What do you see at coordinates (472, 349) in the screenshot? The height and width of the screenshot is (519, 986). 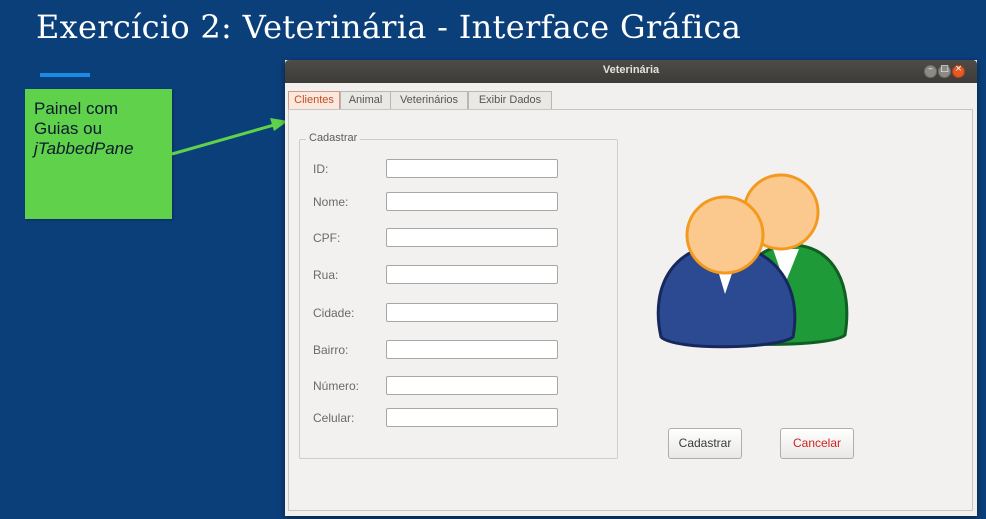 I see `bairro-field` at bounding box center [472, 349].